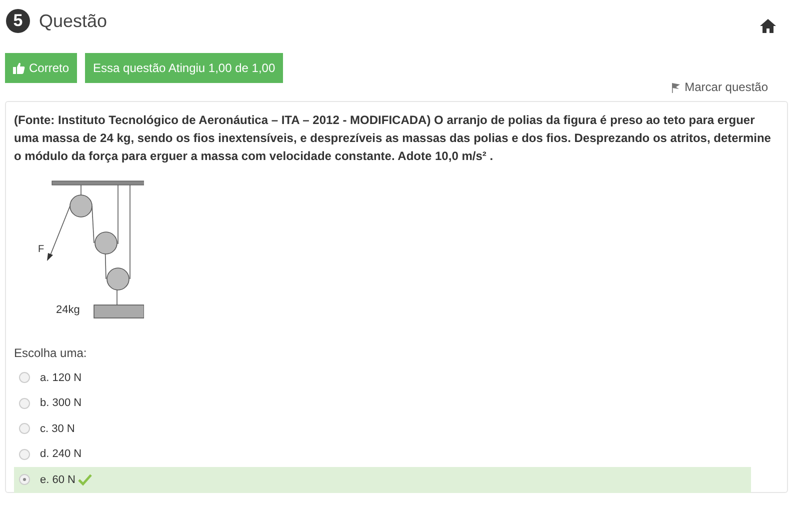 This screenshot has width=790, height=520. I want to click on option-label: d. 240 N, so click(61, 454).